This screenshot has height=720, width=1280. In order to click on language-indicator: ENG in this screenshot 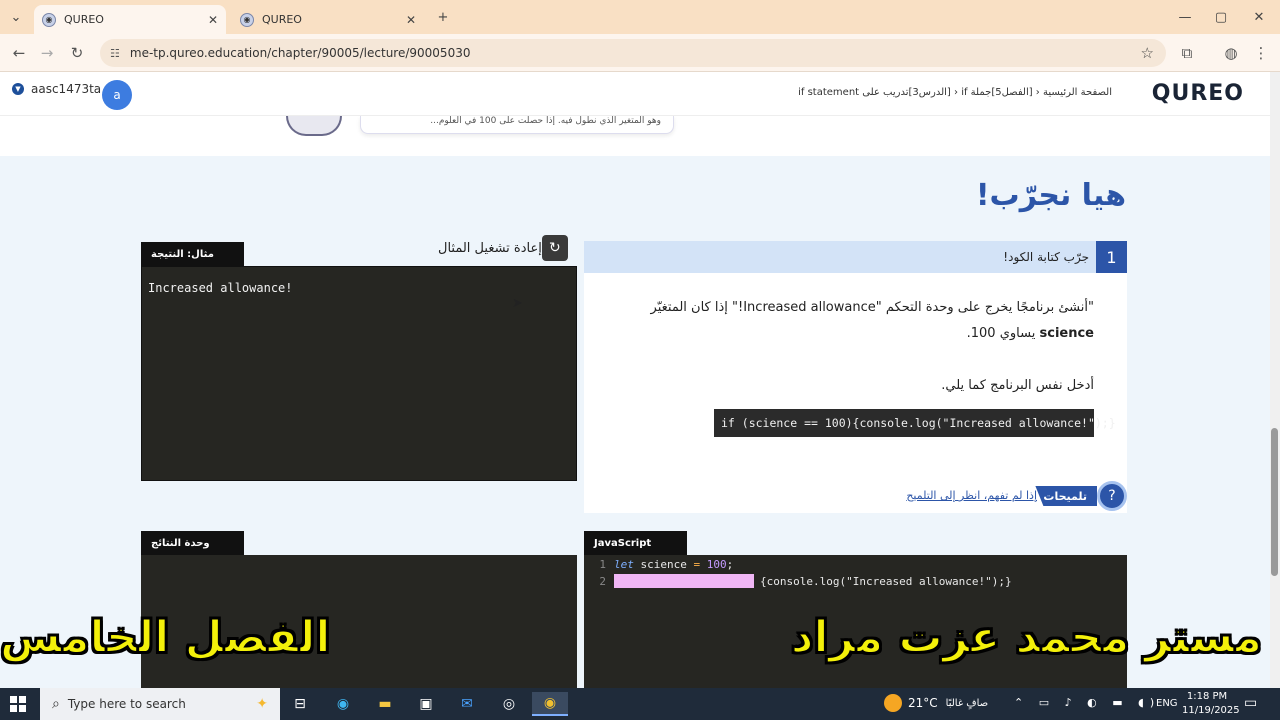, I will do `click(1167, 703)`.